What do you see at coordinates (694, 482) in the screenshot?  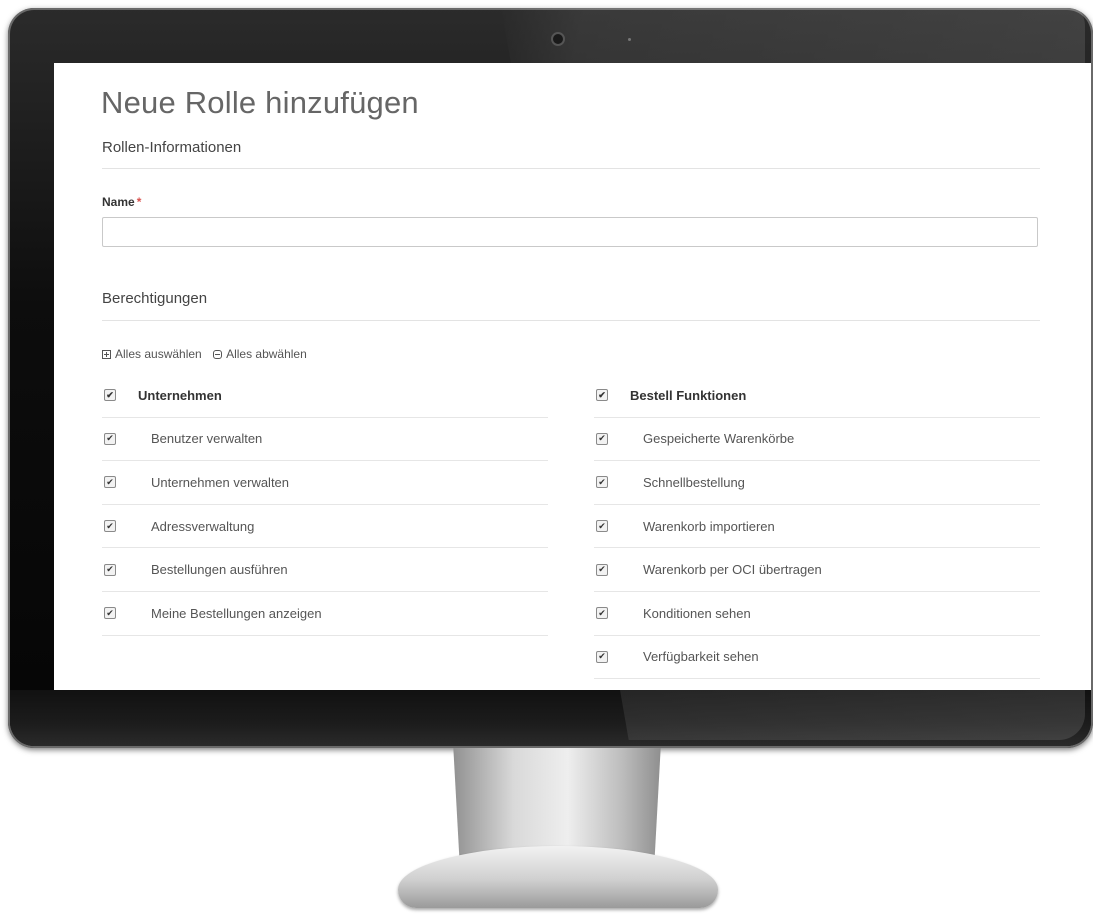 I see `permission-label: Schnellbestellung` at bounding box center [694, 482].